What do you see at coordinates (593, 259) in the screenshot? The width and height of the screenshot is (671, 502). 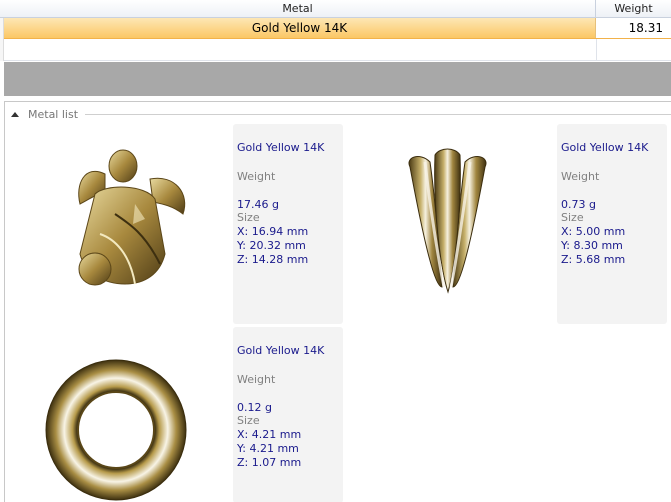 I see `size-z: Z: 5.68 mm` at bounding box center [593, 259].